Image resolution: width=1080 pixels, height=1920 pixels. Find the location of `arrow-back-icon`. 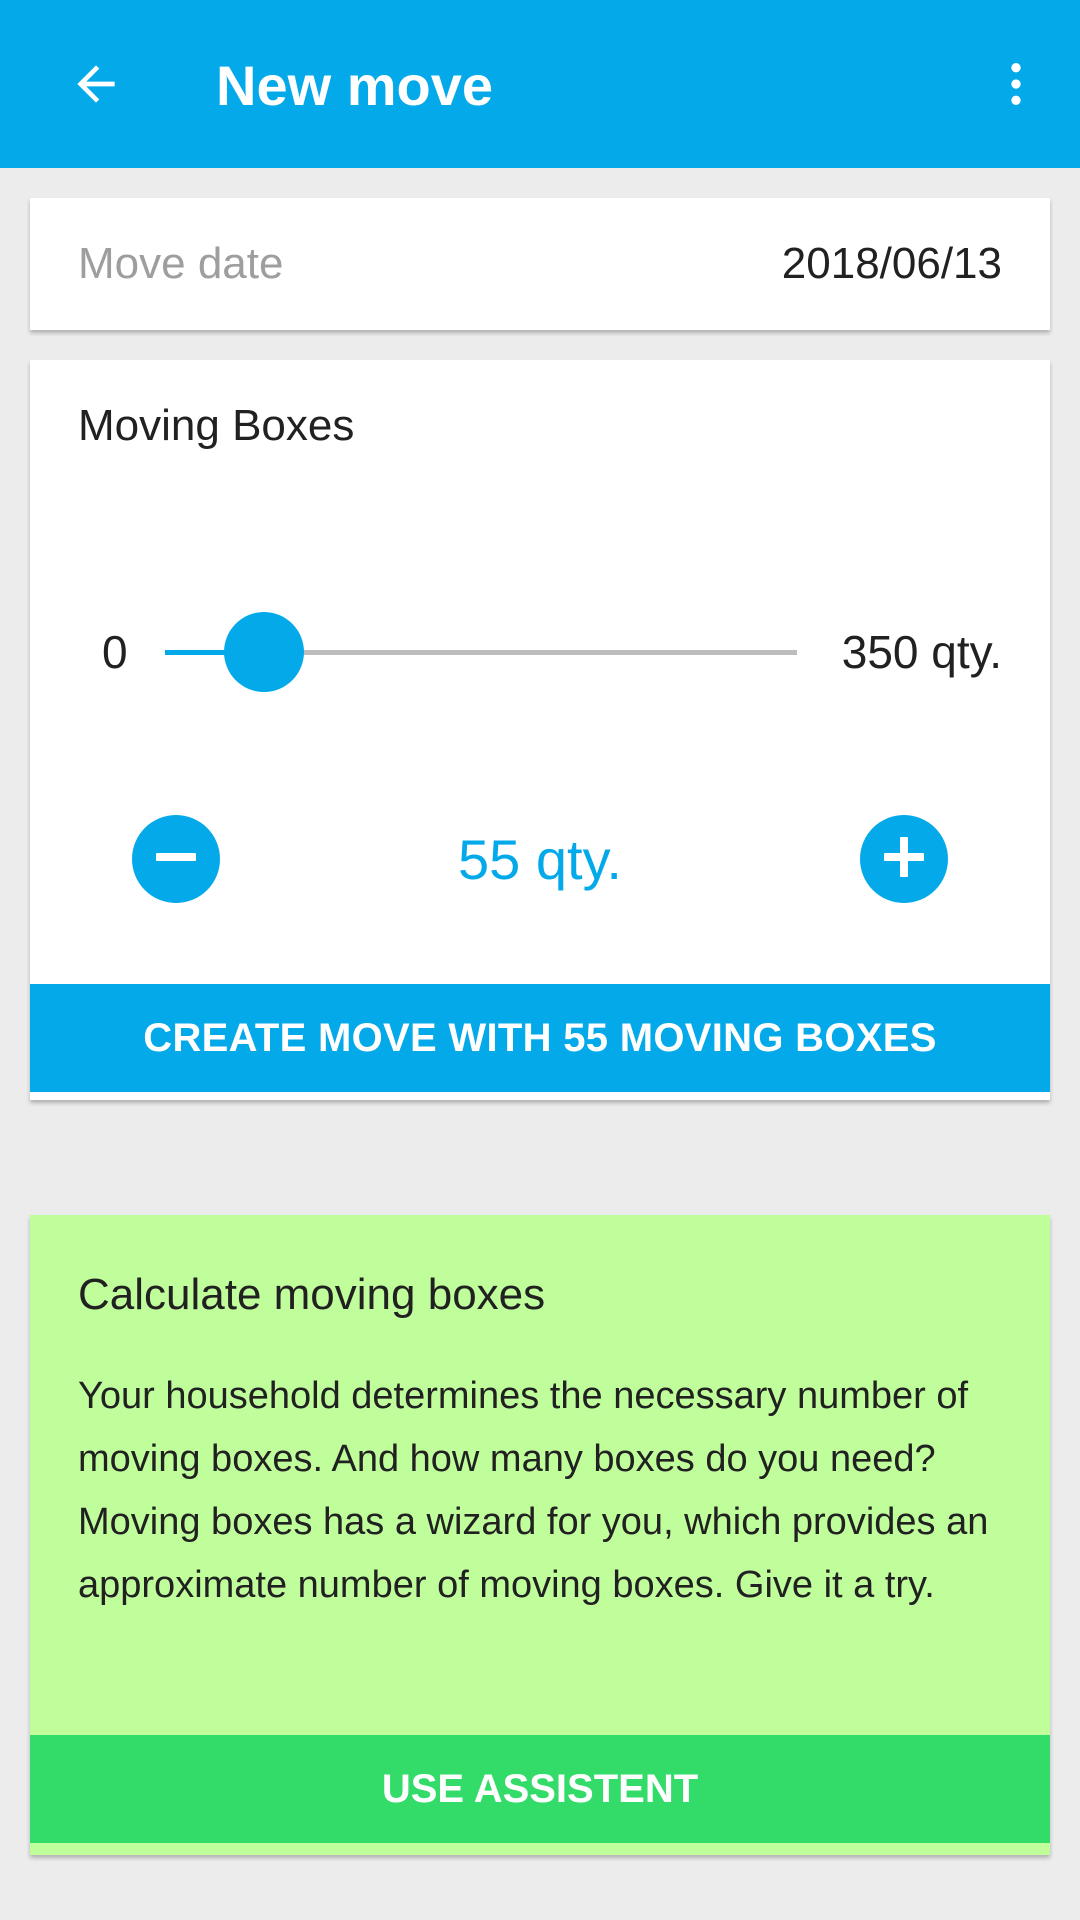

arrow-back-icon is located at coordinates (96, 86).